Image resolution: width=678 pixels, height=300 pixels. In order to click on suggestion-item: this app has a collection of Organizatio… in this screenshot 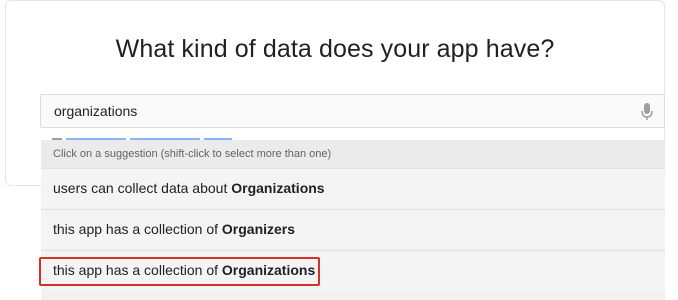, I will do `click(353, 270)`.